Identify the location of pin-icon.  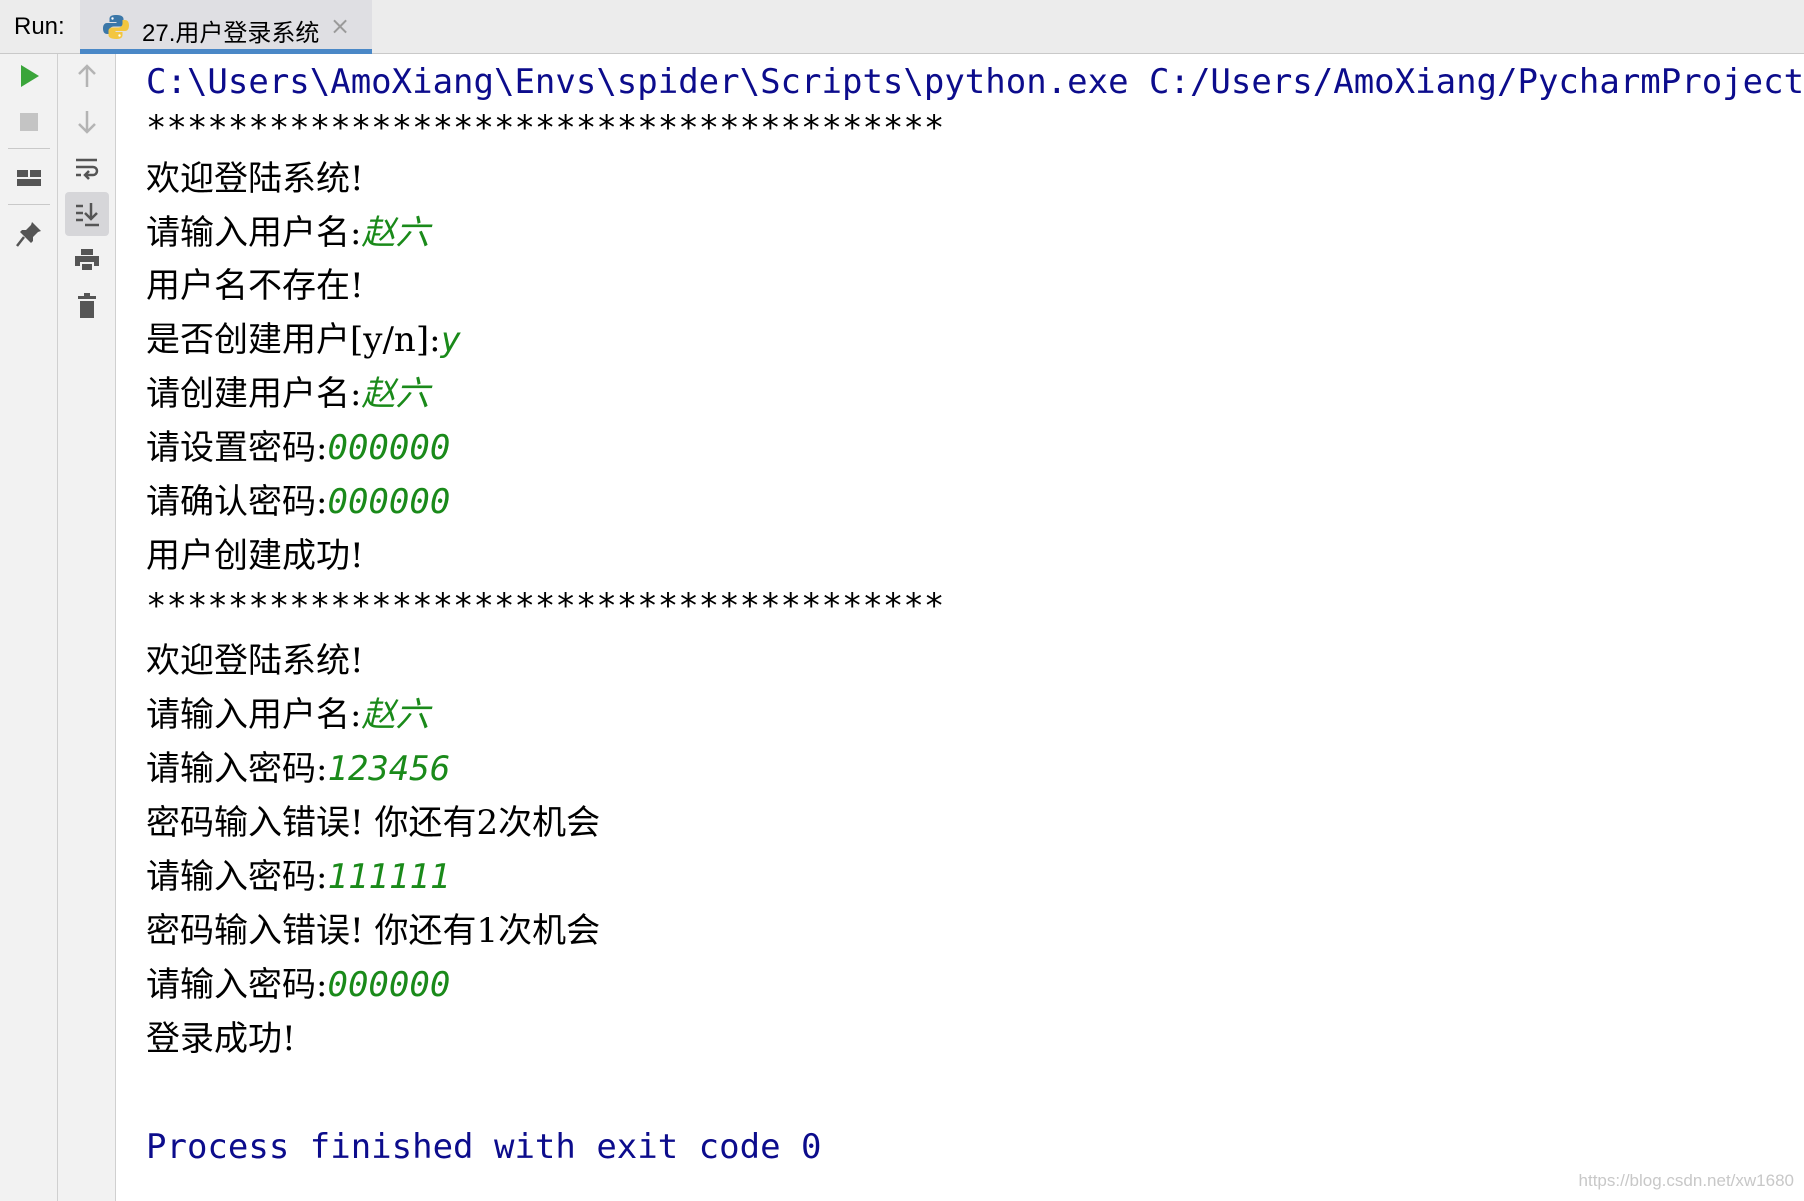
(28, 234).